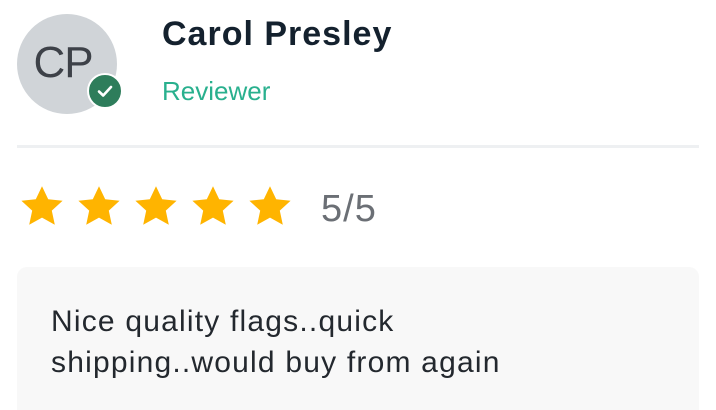 The width and height of the screenshot is (716, 410). Describe the element at coordinates (358, 146) in the screenshot. I see `divider` at that location.